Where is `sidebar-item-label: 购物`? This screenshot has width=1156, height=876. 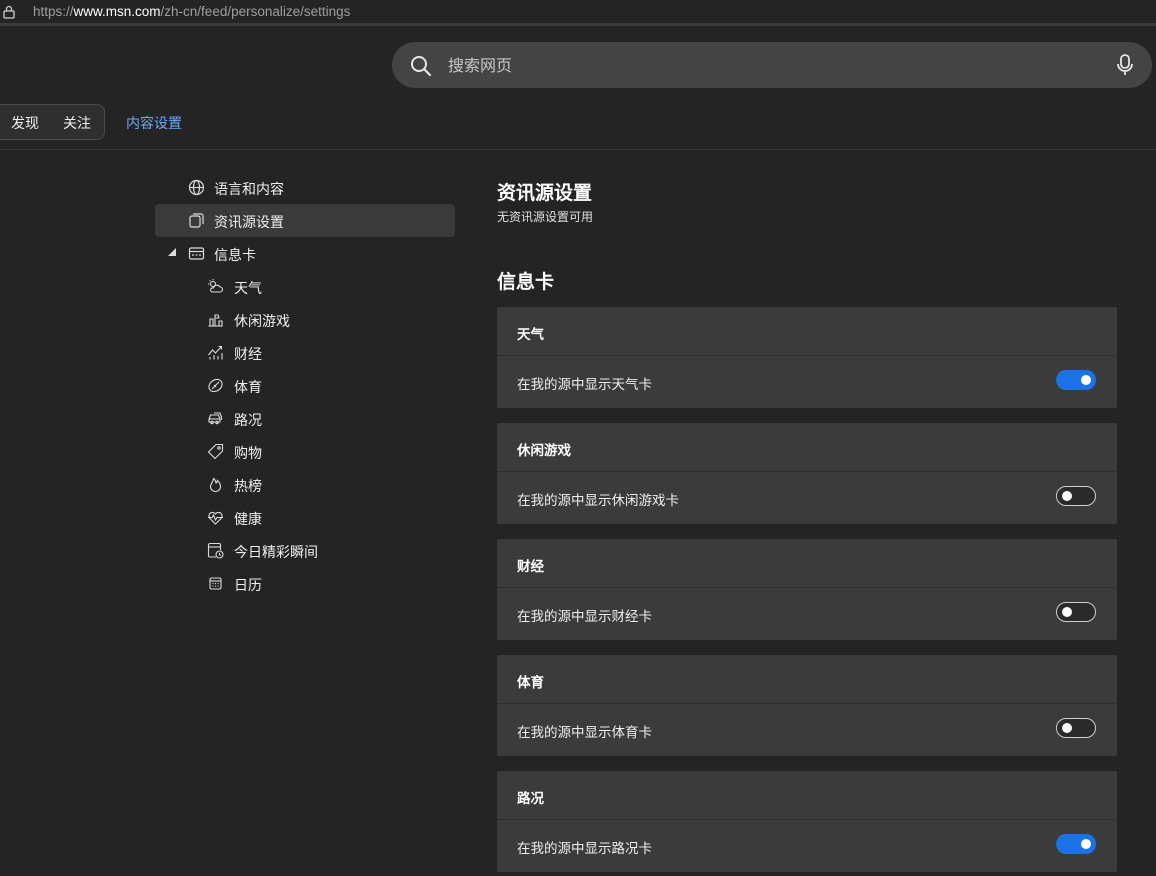
sidebar-item-label: 购物 is located at coordinates (248, 454).